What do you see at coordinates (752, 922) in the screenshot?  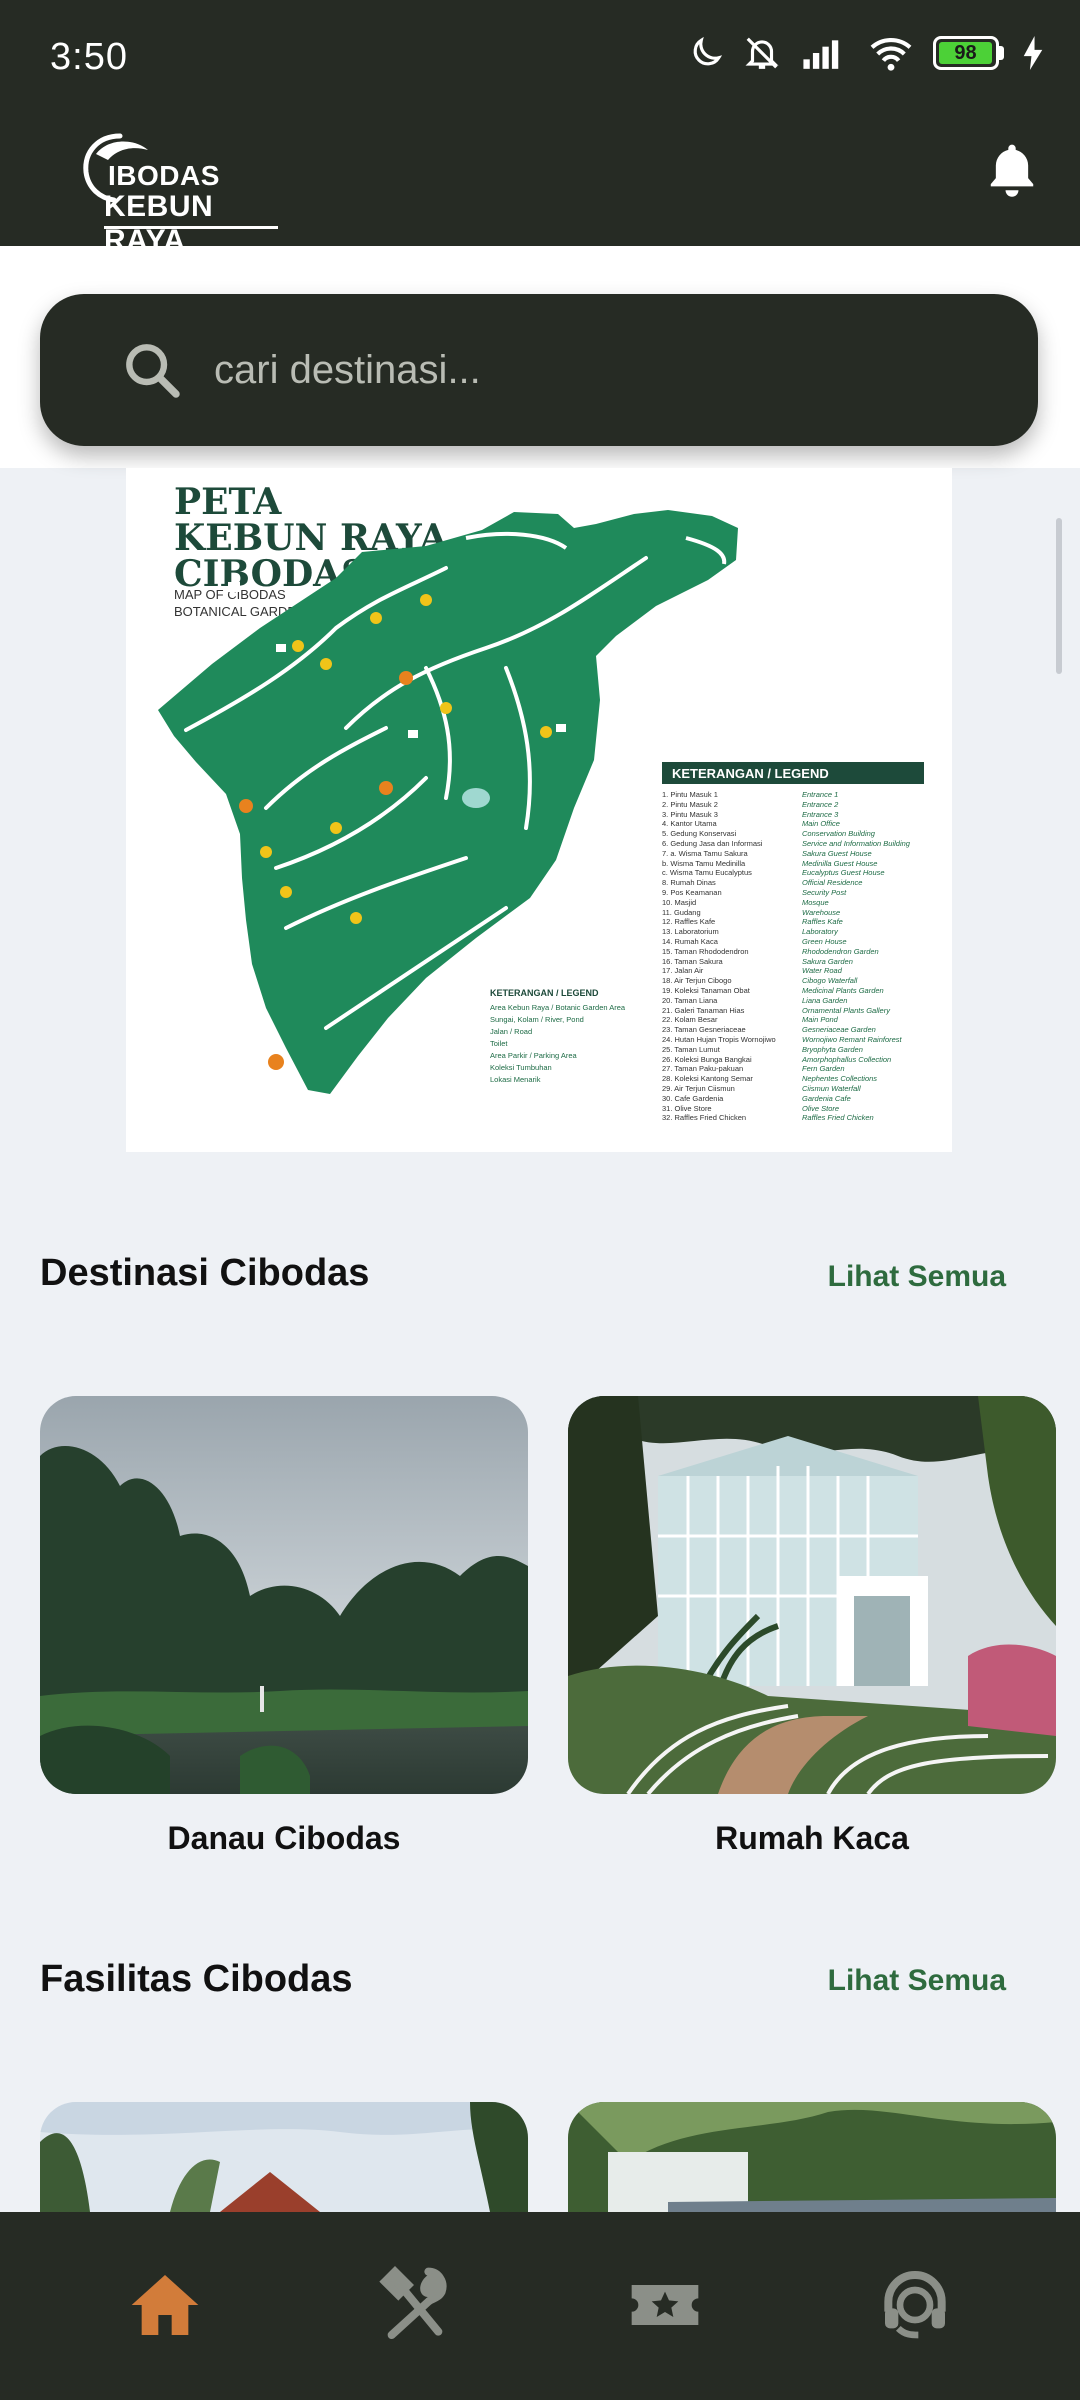 I see `map-legend-row: 12. Raffles Kafe Raffles Kafe` at bounding box center [752, 922].